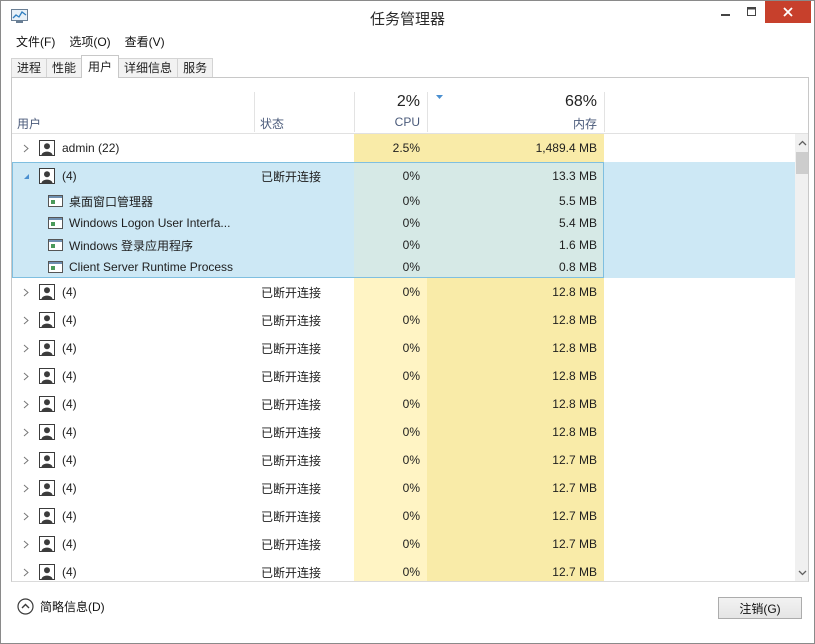  Describe the element at coordinates (802, 163) in the screenshot. I see `scroll-thumb` at that location.